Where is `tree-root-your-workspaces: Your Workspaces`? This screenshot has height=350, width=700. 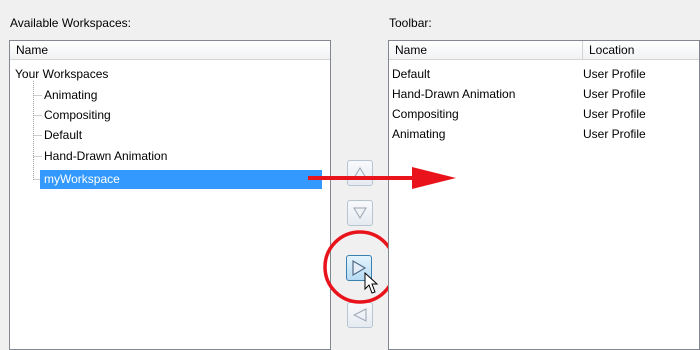
tree-root-your-workspaces: Your Workspaces is located at coordinates (59, 74).